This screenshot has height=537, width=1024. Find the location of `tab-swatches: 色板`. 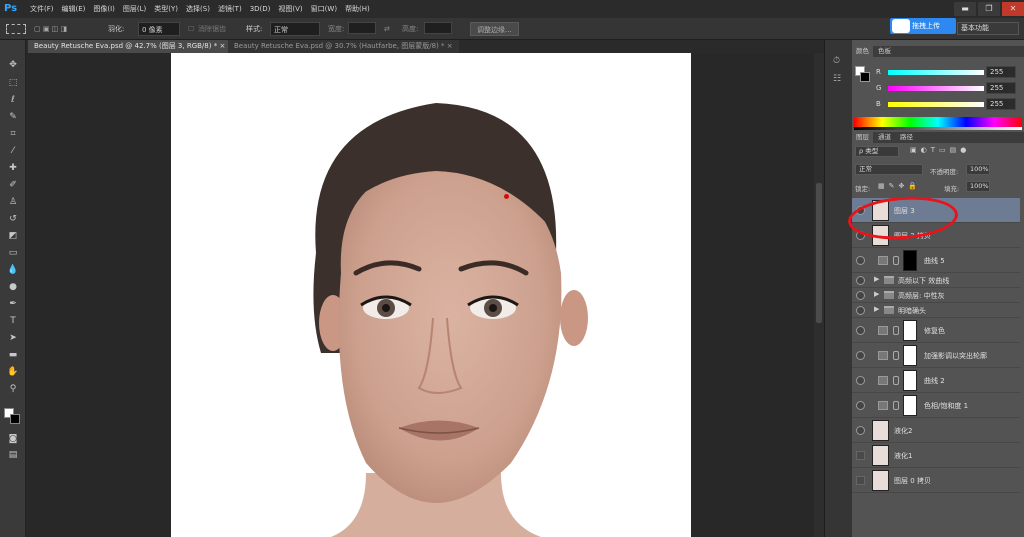

tab-swatches: 色板 is located at coordinates (884, 51).